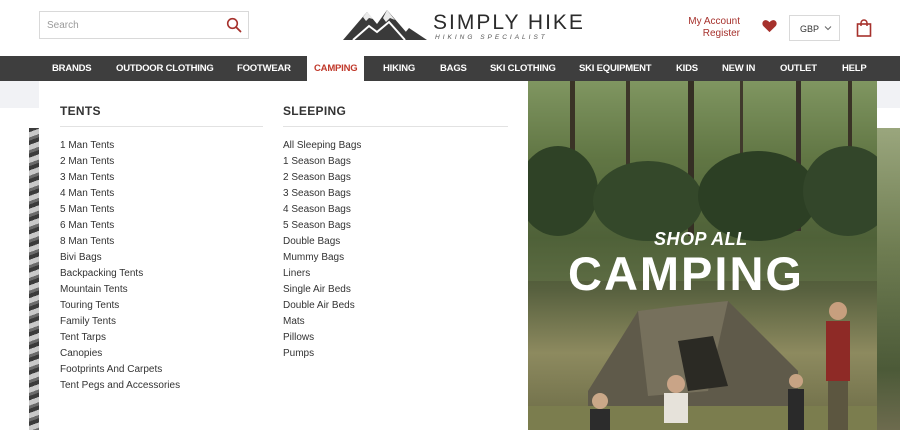  What do you see at coordinates (120, 354) in the screenshot?
I see `list-item: Canopies` at bounding box center [120, 354].